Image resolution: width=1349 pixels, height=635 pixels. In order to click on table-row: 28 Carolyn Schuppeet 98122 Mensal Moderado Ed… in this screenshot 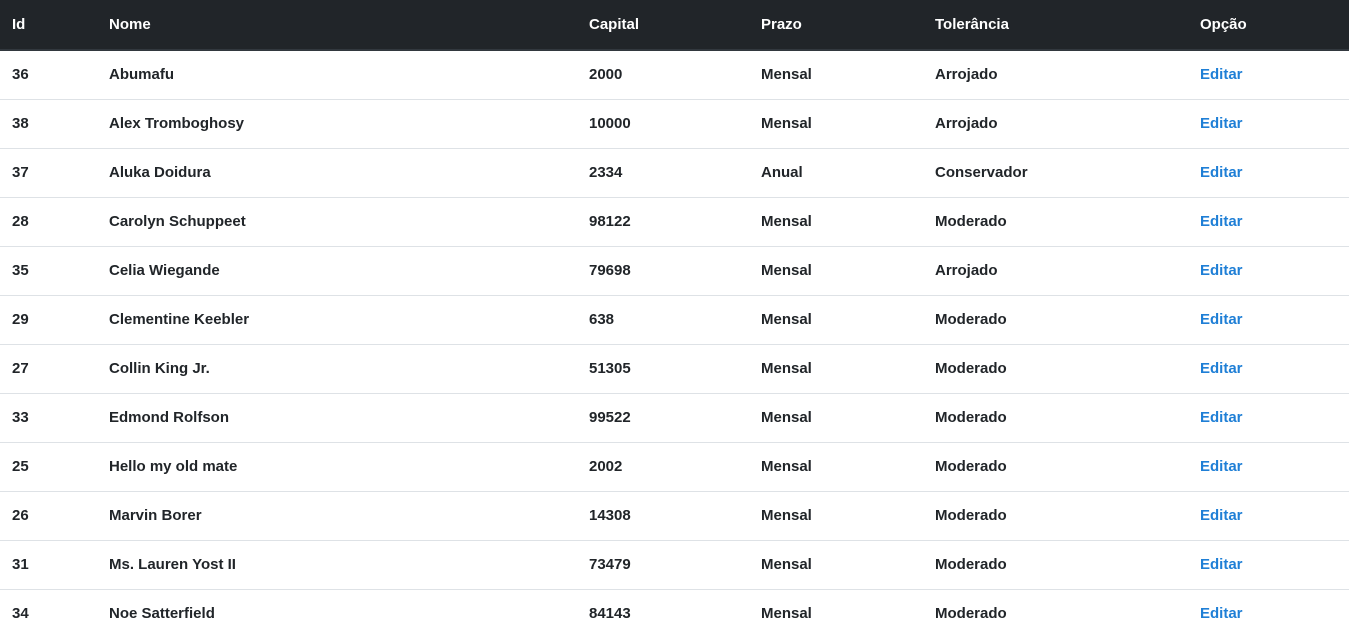, I will do `click(674, 221)`.